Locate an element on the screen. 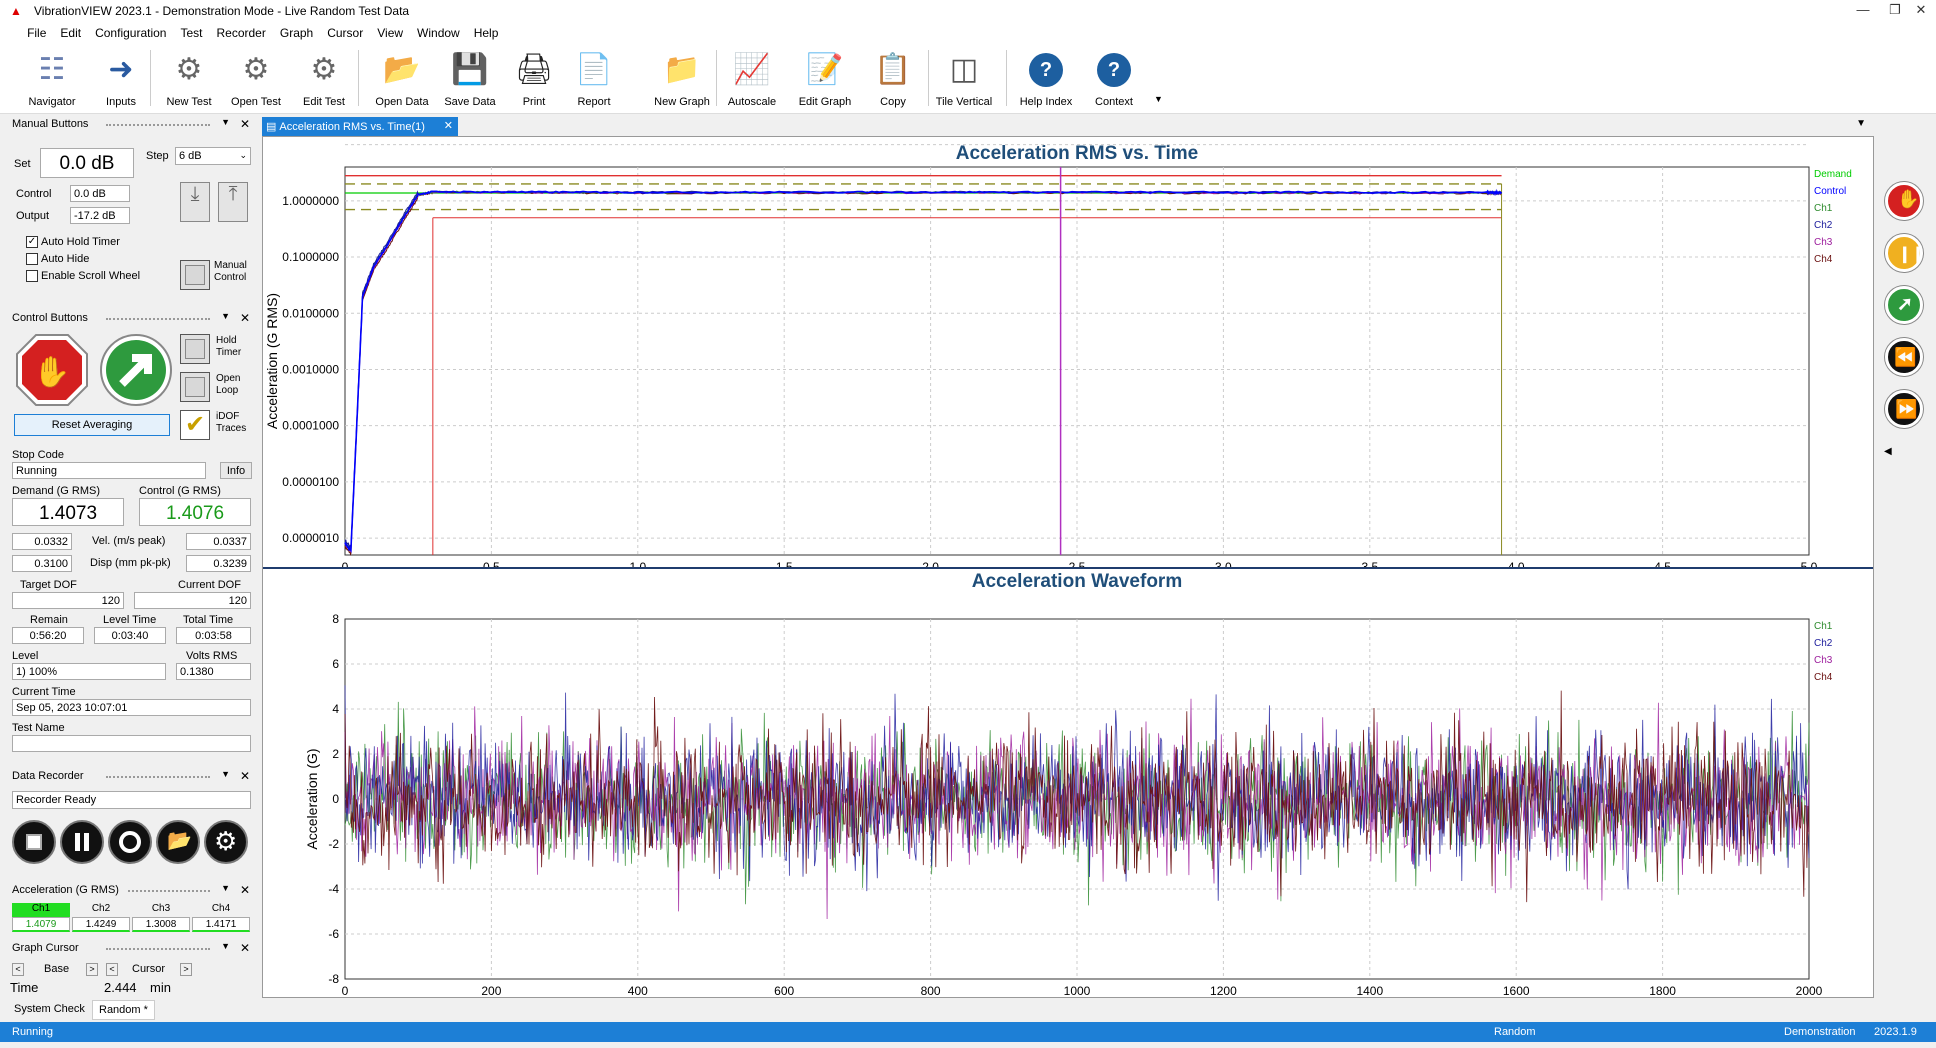 The image size is (1936, 1048). floppy-disk-icon: 💾 is located at coordinates (470, 69).